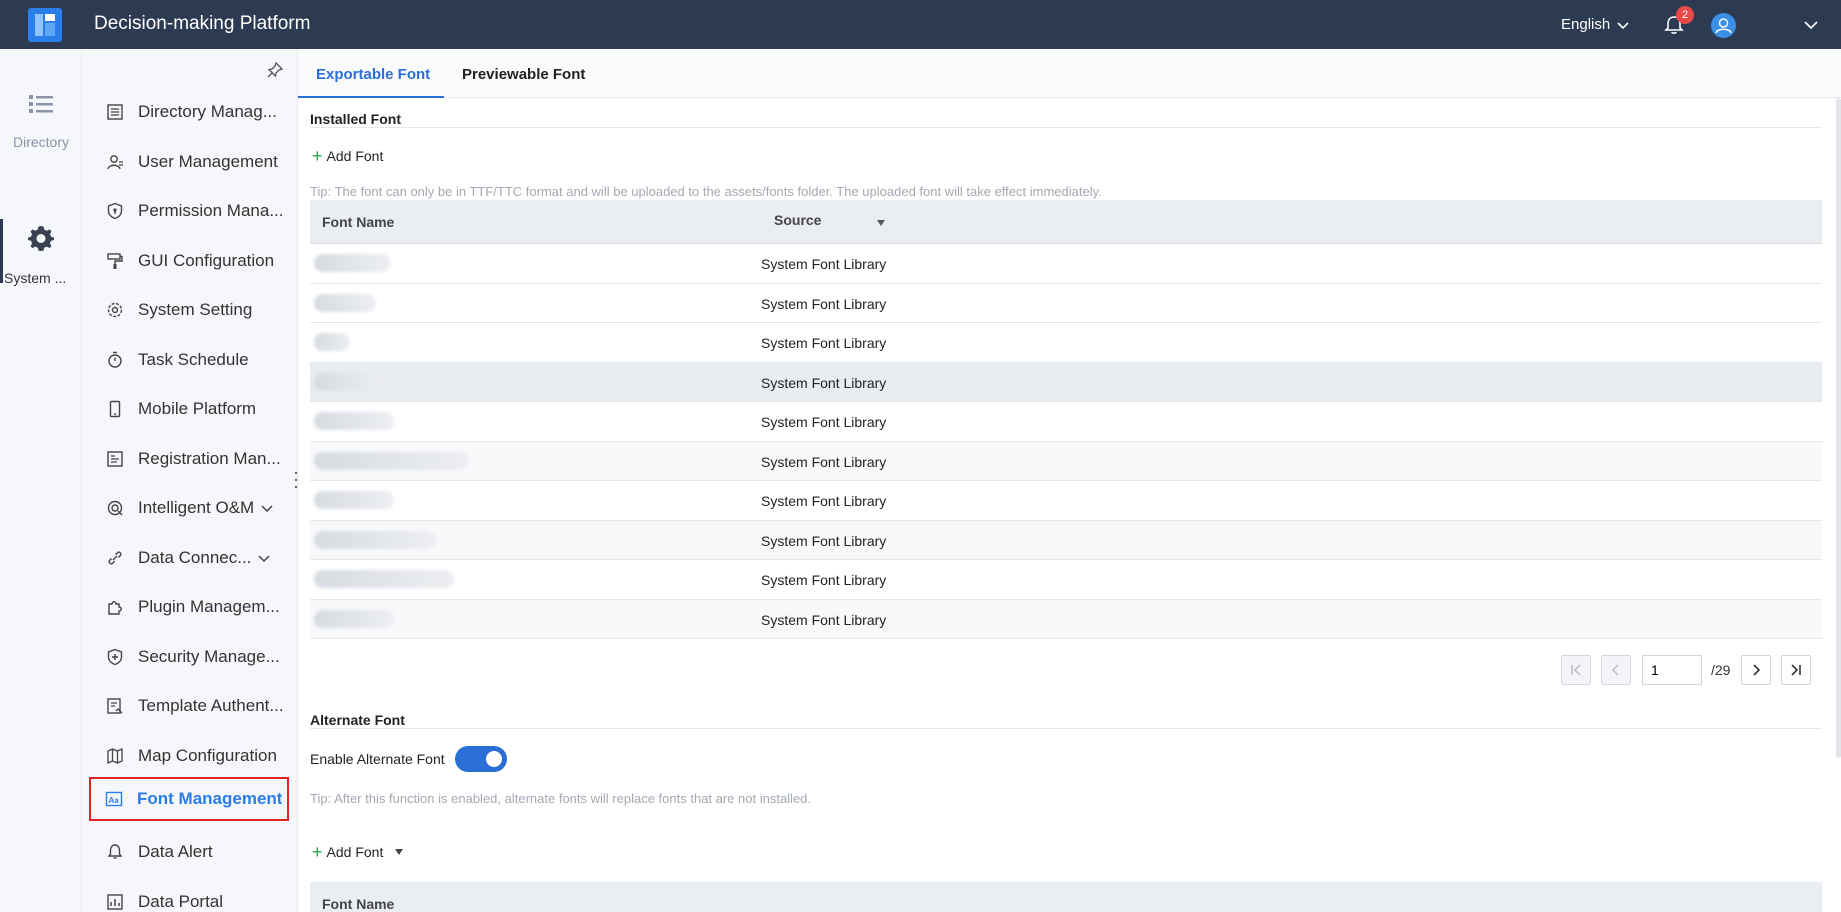  What do you see at coordinates (208, 161) in the screenshot?
I see `sidebar-item-label: User Management` at bounding box center [208, 161].